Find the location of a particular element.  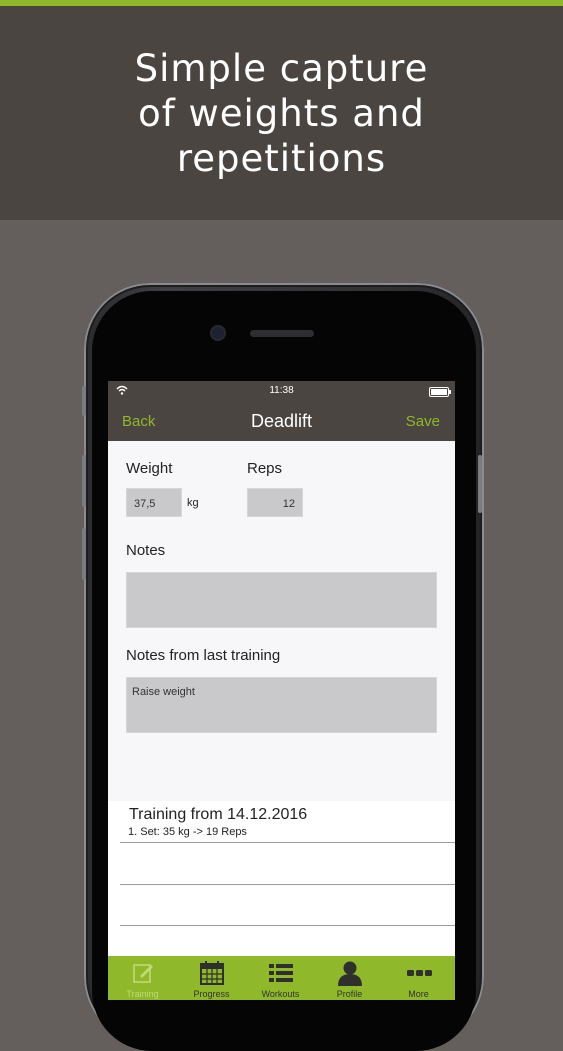

reps-label: Reps is located at coordinates (265, 468).